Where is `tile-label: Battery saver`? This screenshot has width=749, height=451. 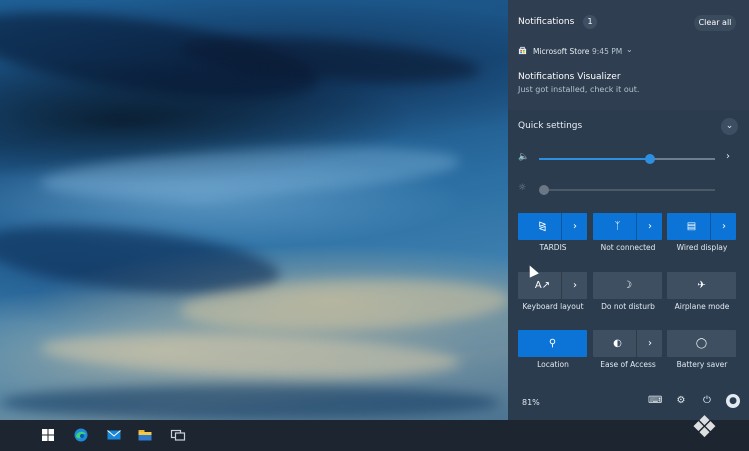
tile-label: Battery saver is located at coordinates (702, 364).